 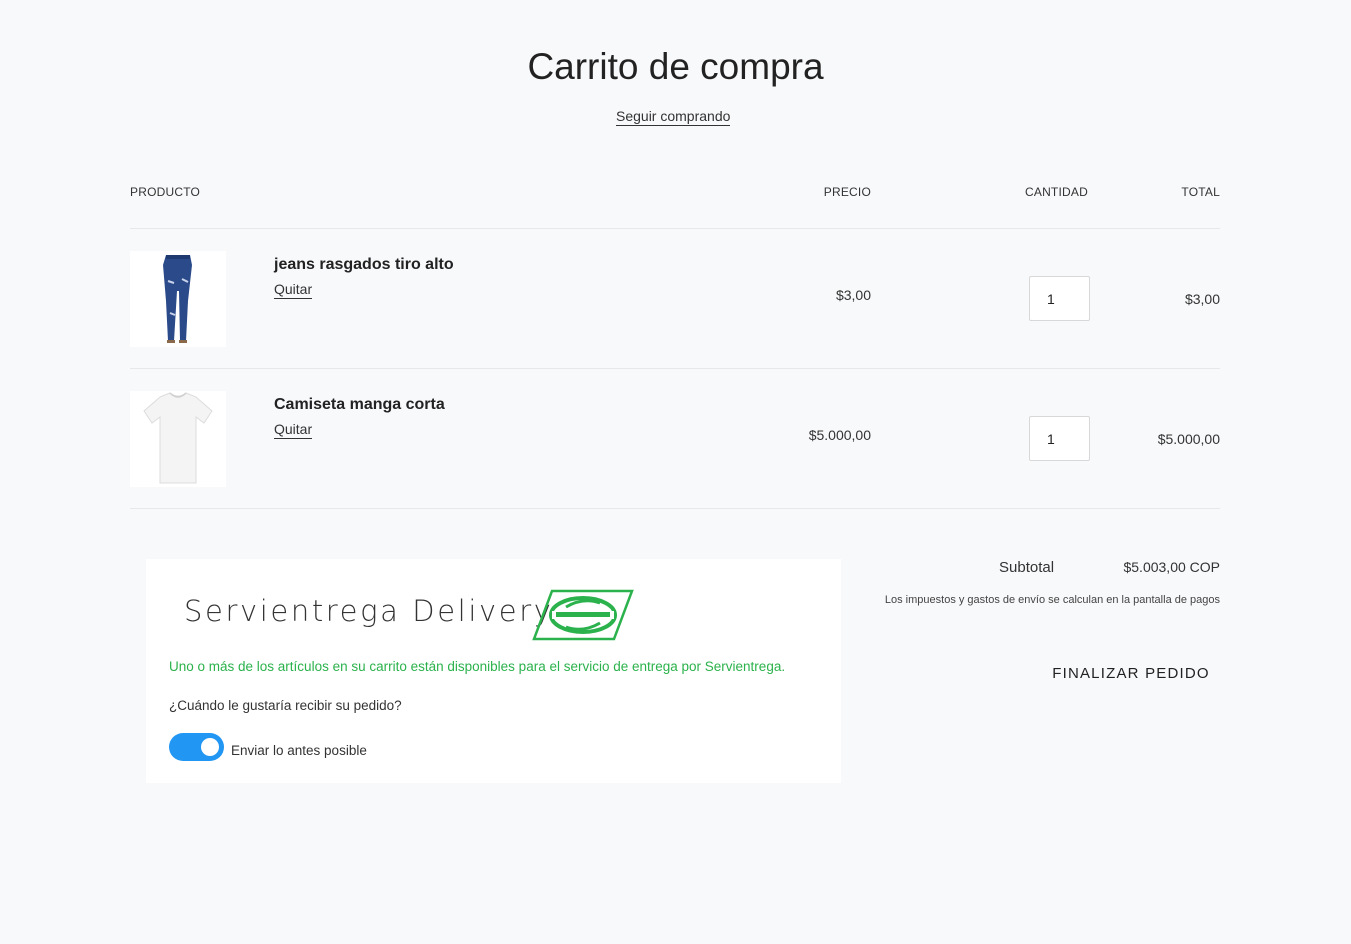 I want to click on delivery-question: ¿Cuándo le gustaría recibir su pedido?, so click(x=285, y=705).